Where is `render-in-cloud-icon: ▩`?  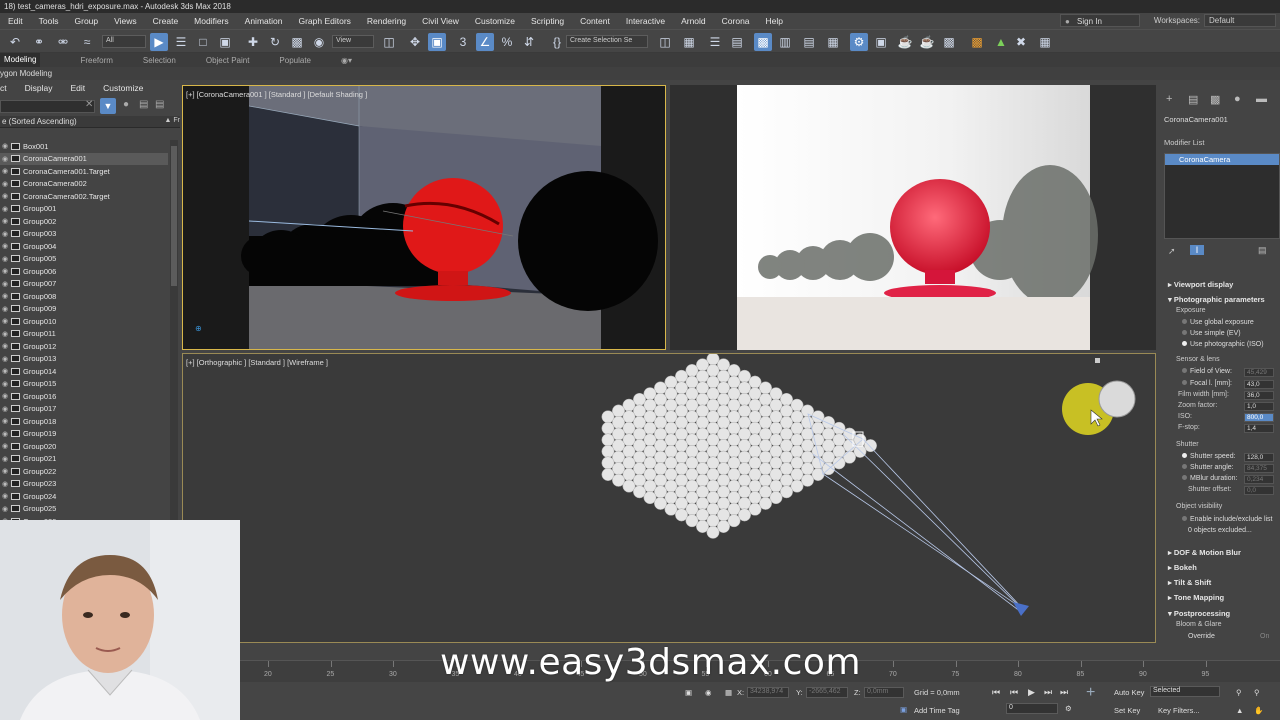
render-in-cloud-icon: ▩ is located at coordinates (949, 42).